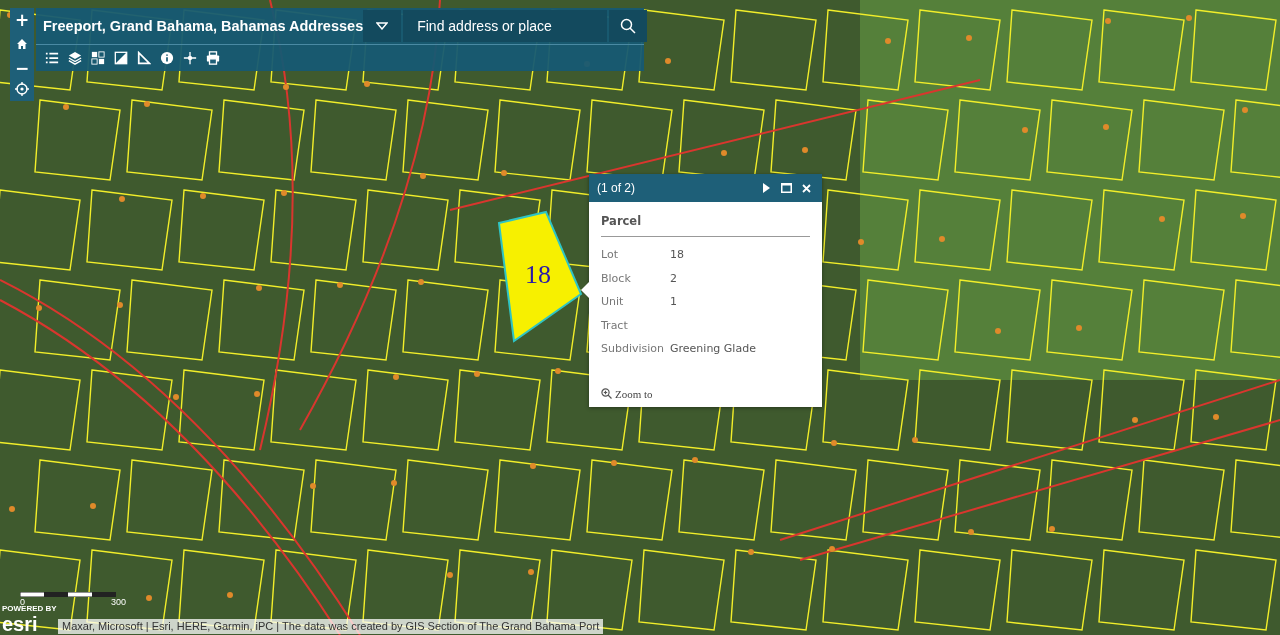  What do you see at coordinates (610, 255) in the screenshot?
I see `field-label: Lot` at bounding box center [610, 255].